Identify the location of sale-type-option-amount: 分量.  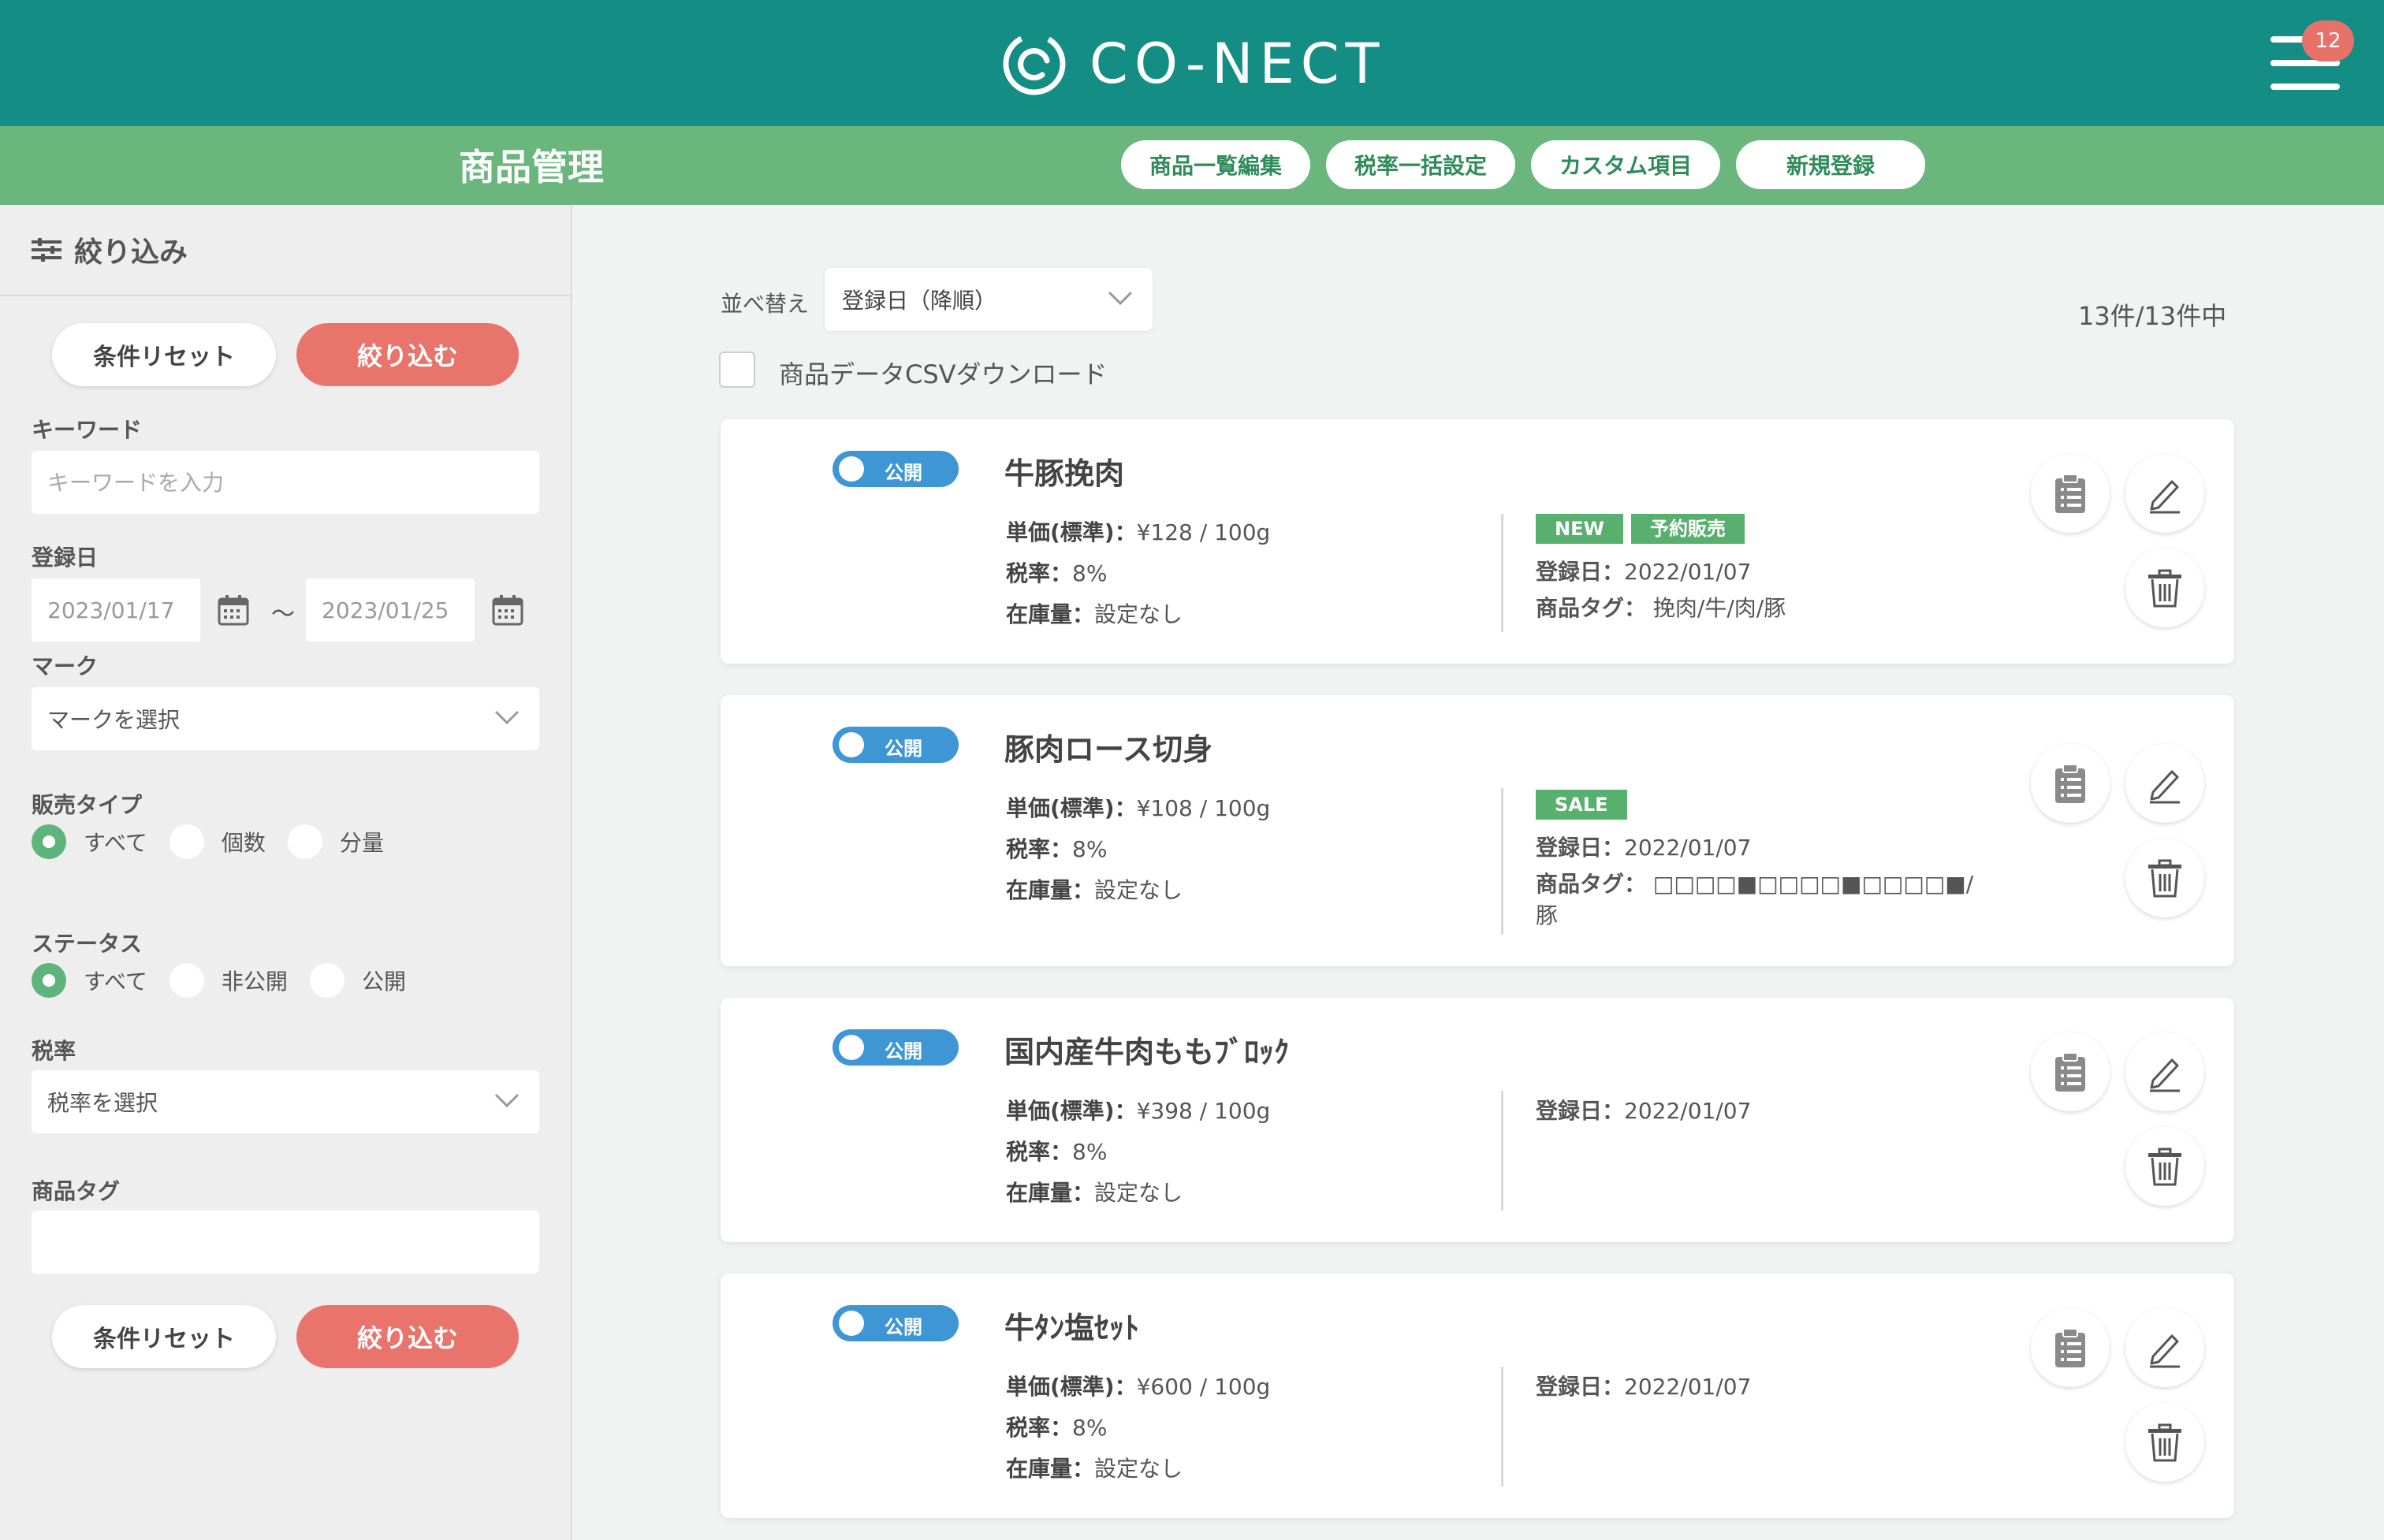
(335, 841).